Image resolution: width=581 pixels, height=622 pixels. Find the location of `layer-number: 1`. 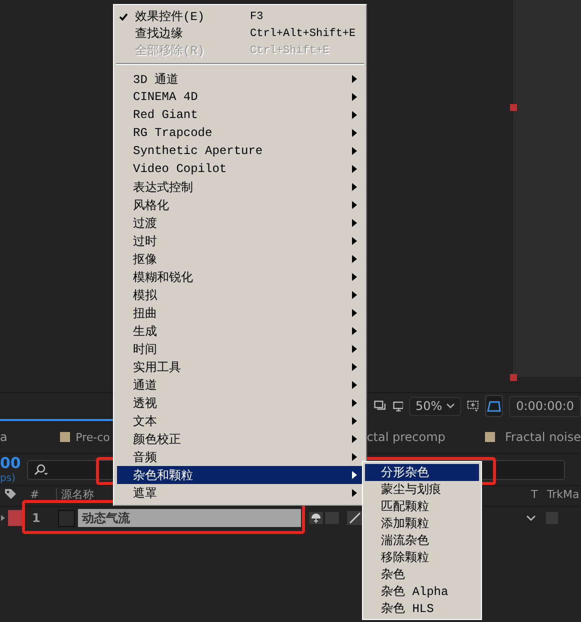

layer-number: 1 is located at coordinates (37, 518).